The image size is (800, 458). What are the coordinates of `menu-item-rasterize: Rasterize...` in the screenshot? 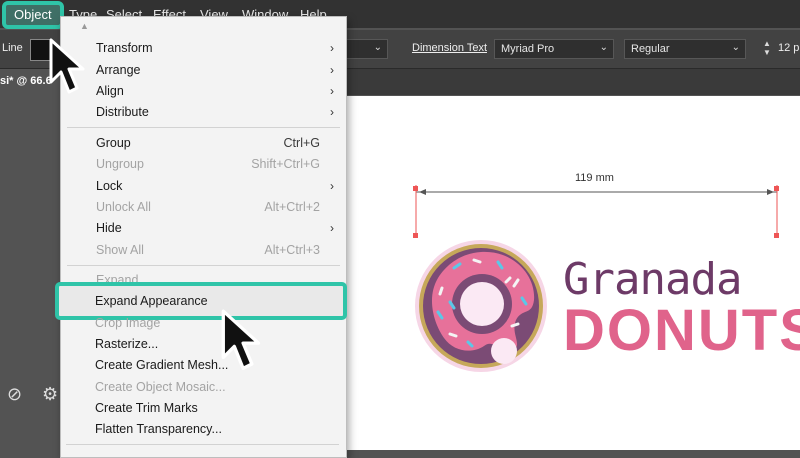 It's located at (126, 344).